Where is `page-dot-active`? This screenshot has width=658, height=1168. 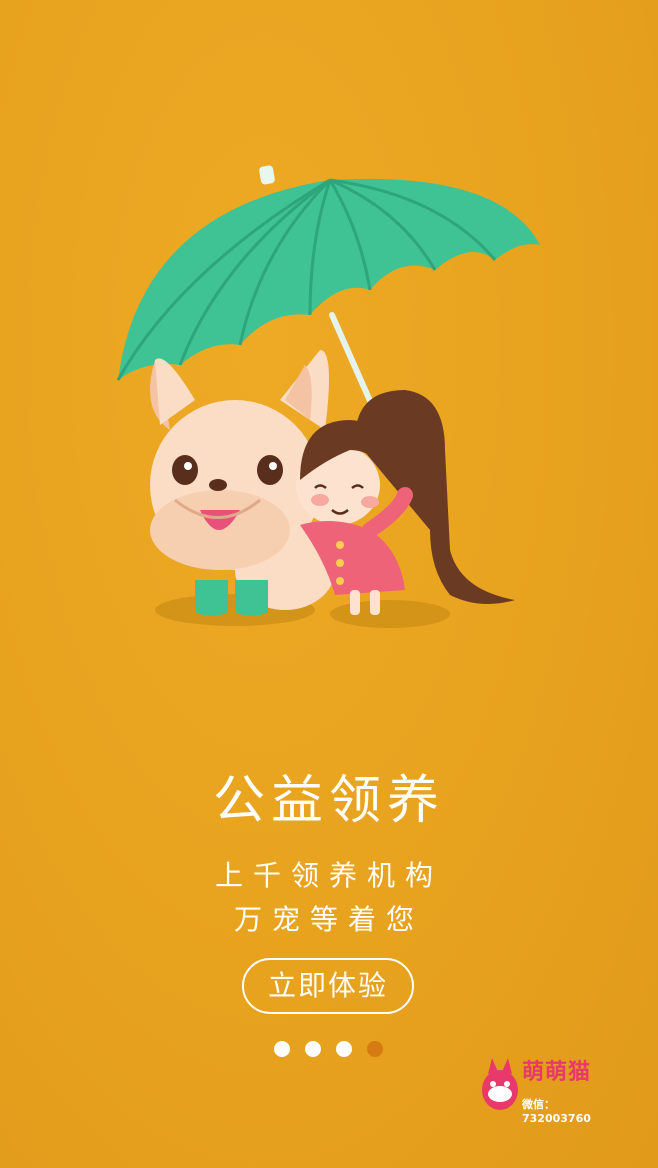 page-dot-active is located at coordinates (375, 1049).